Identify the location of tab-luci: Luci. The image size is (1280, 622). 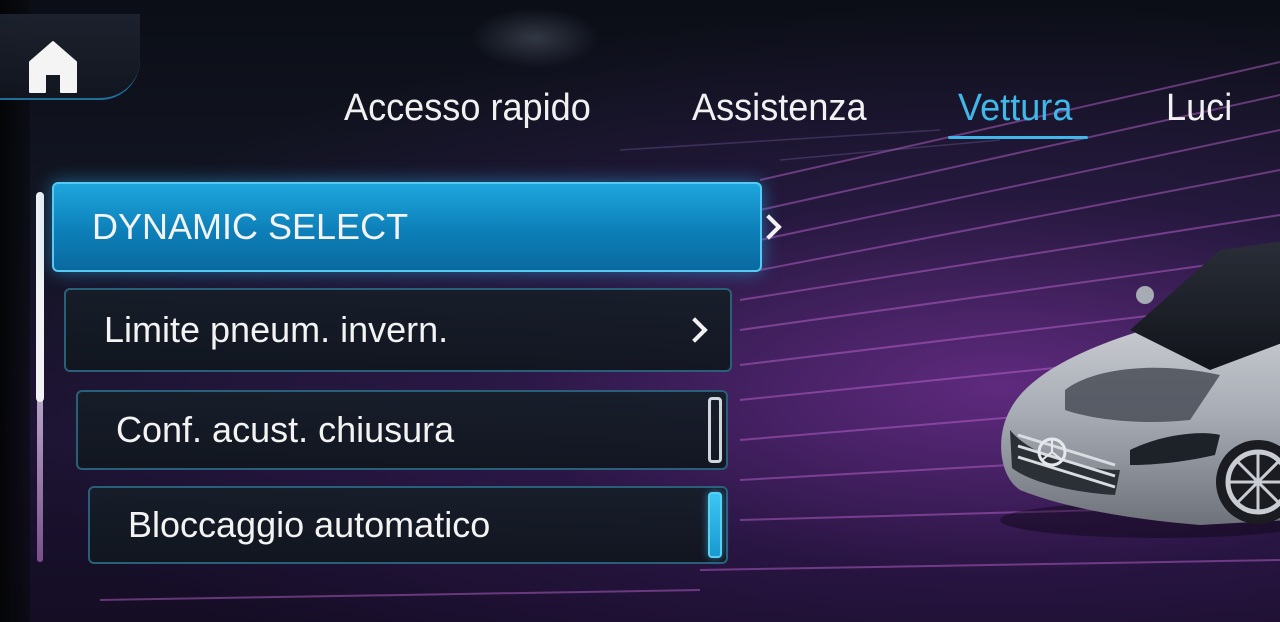
(1199, 108).